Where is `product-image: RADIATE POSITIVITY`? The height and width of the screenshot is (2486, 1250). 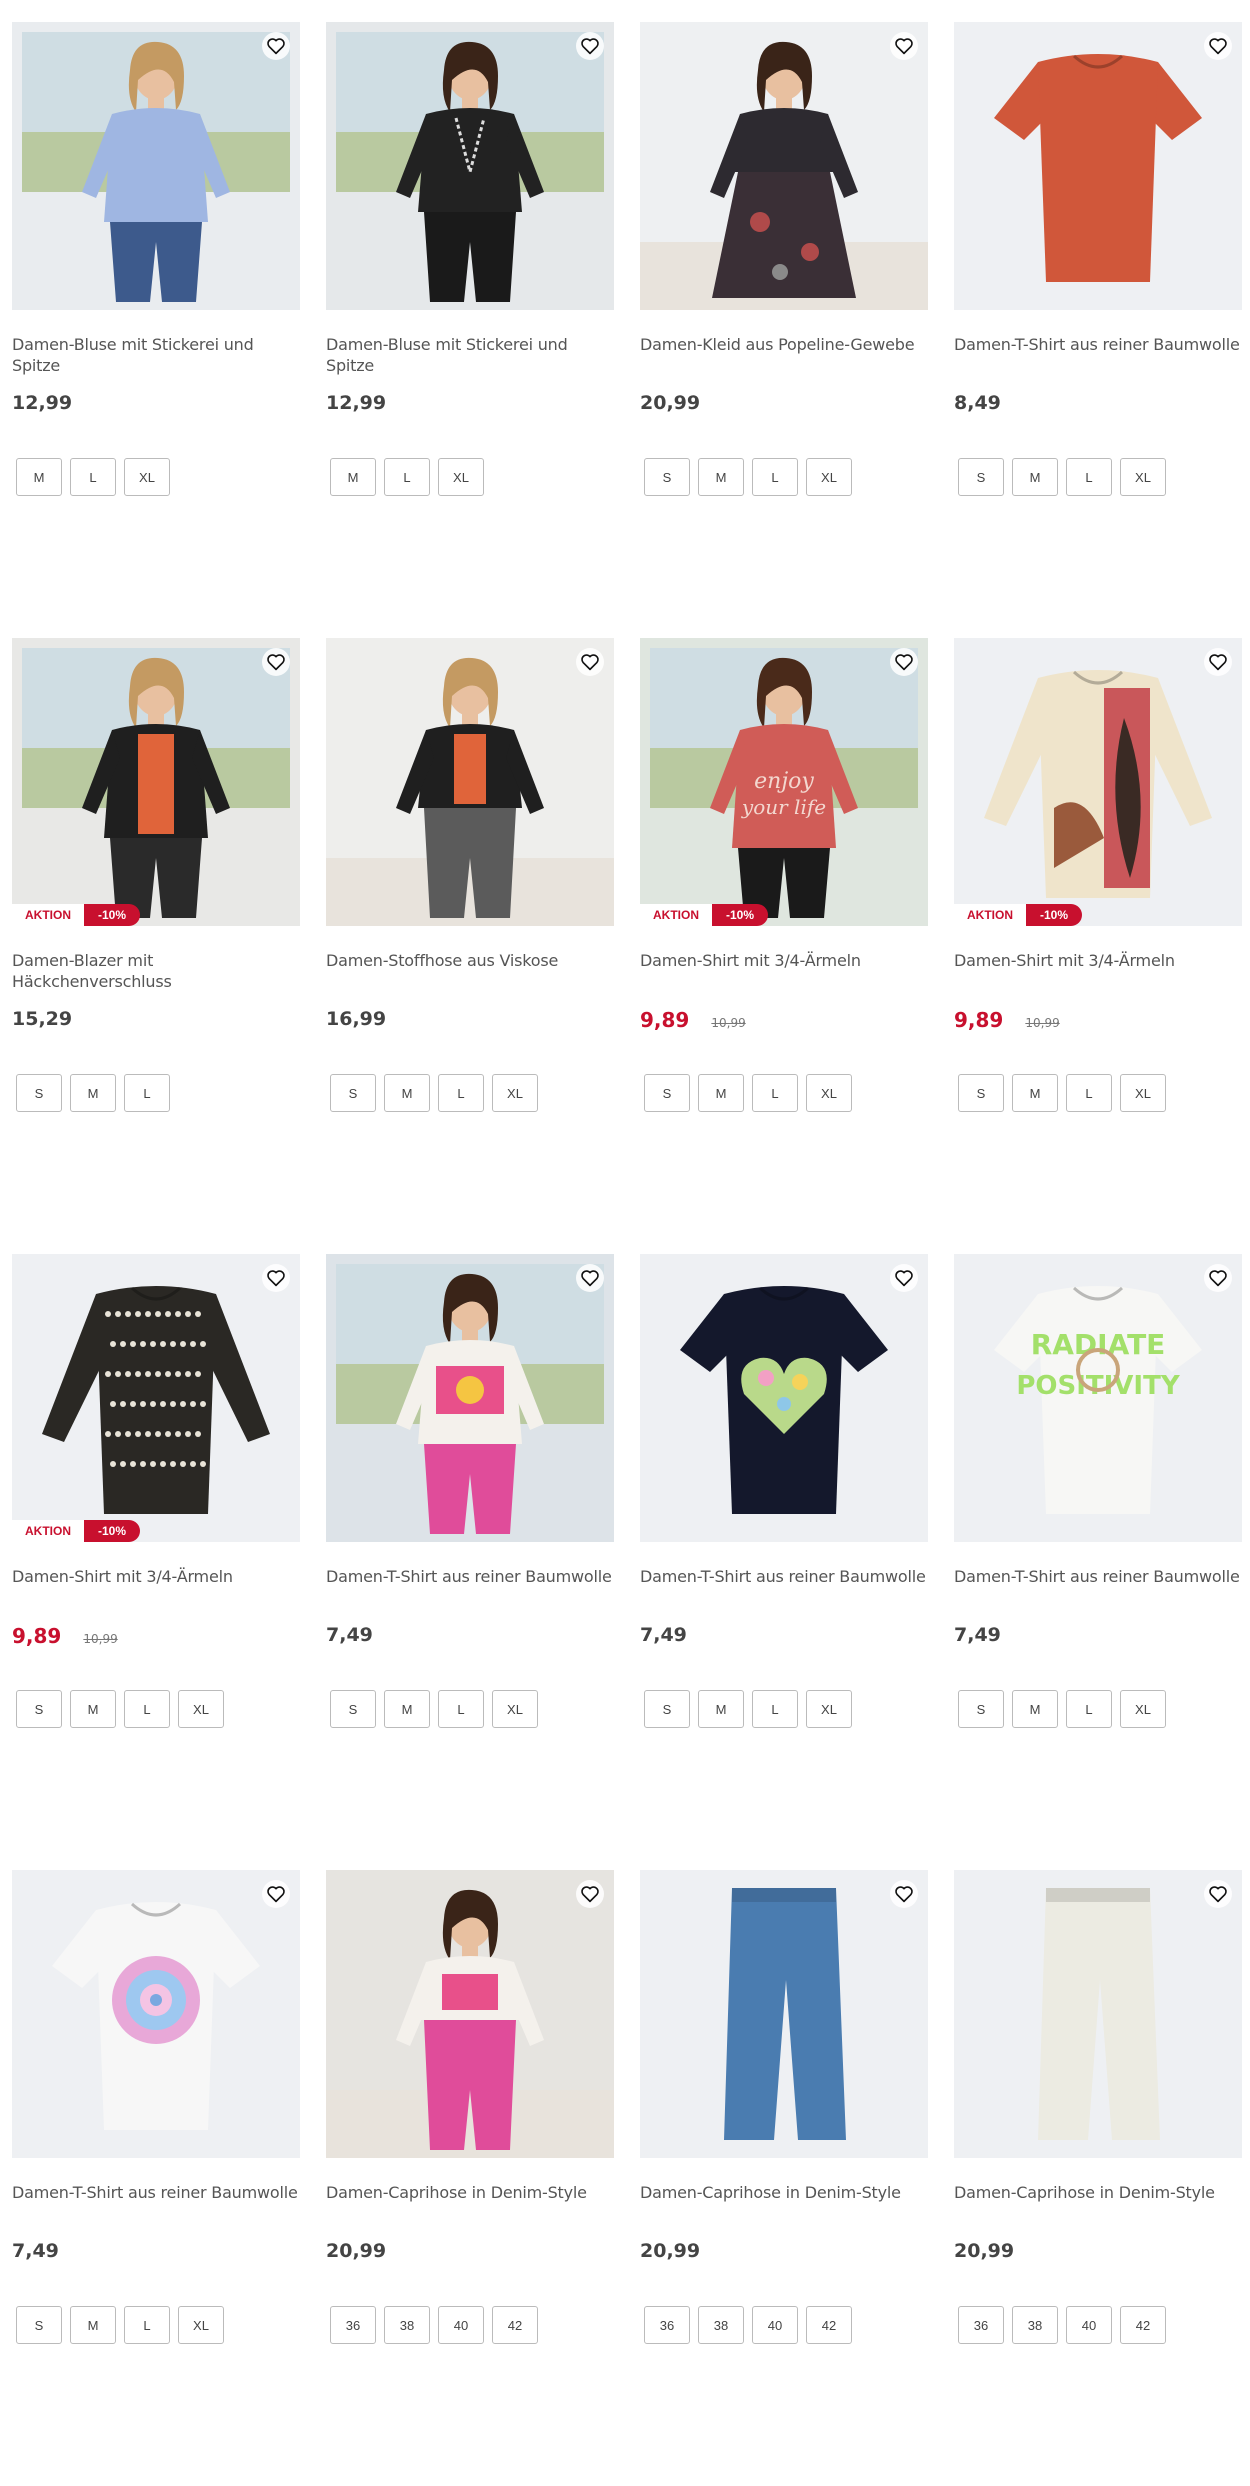 product-image: RADIATE POSITIVITY is located at coordinates (1098, 1398).